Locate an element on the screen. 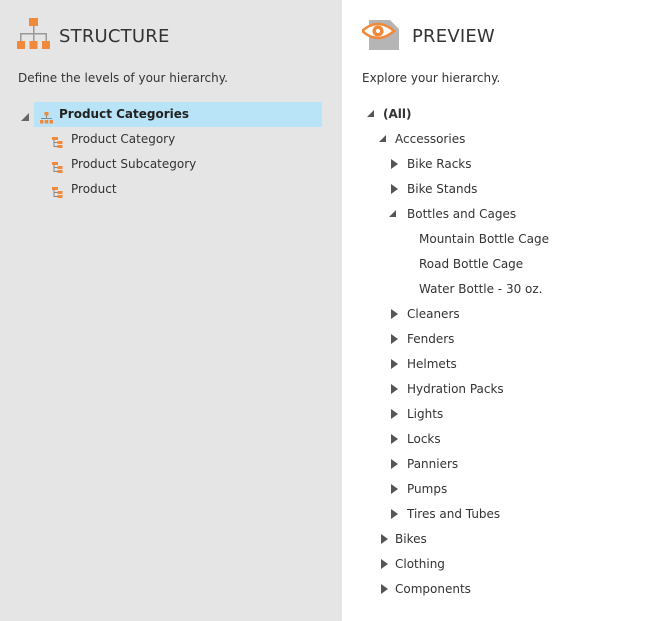  hierarchy-level-item: Product Category is located at coordinates (113, 139).